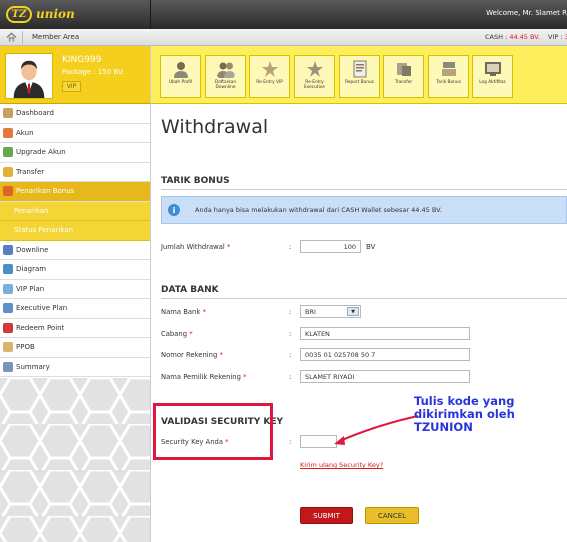 The height and width of the screenshot is (542, 567). Describe the element at coordinates (180, 76) in the screenshot. I see `toolbar-ubah-profil-button: Ubah Profil` at that location.